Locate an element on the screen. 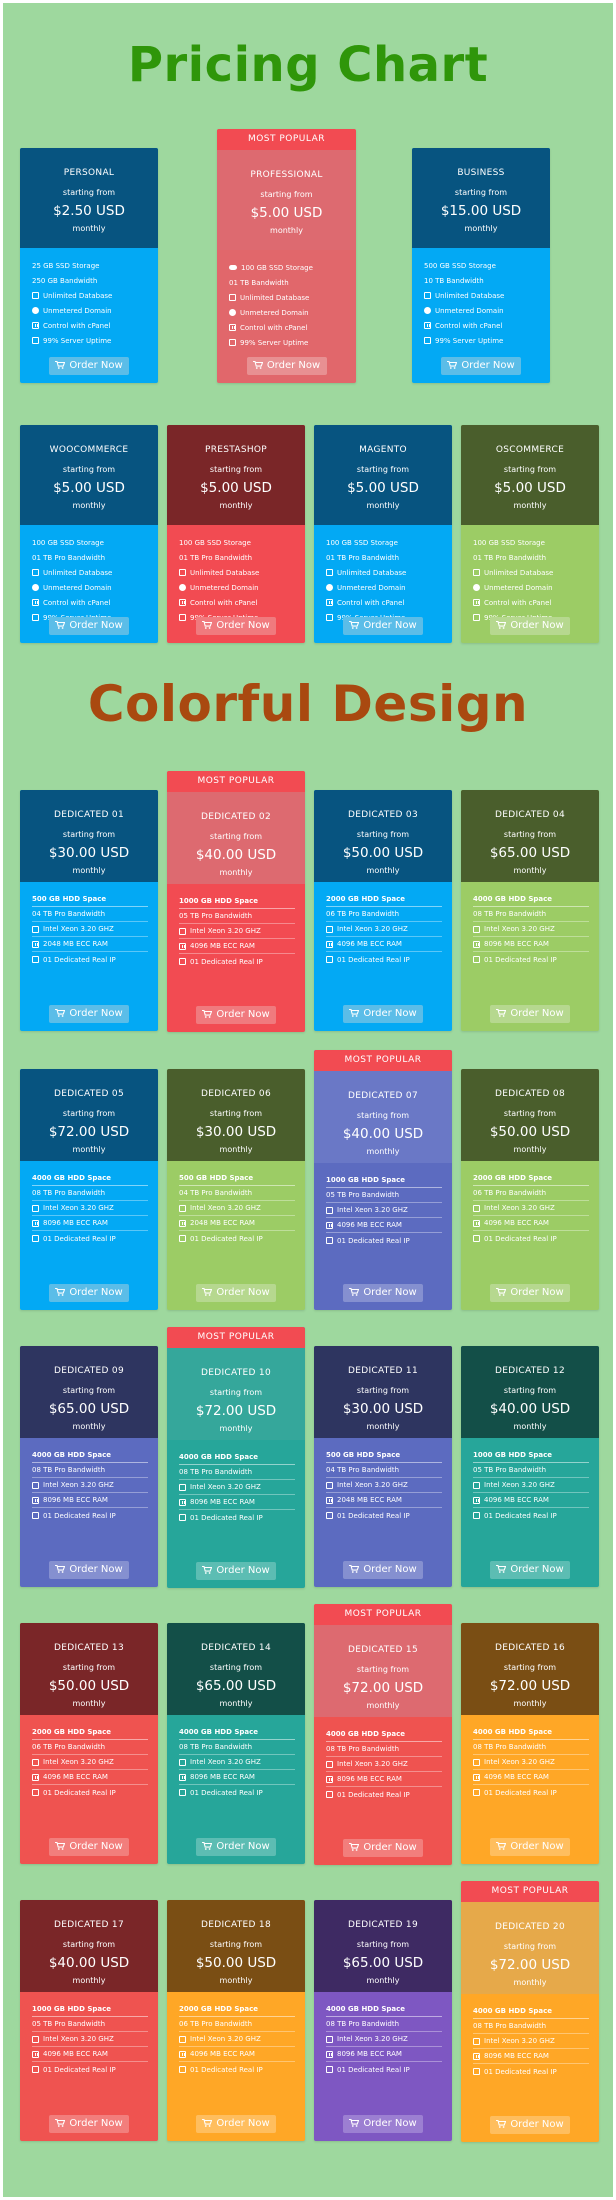 The height and width of the screenshot is (2200, 616). plan-name: WOOCOMMERCE is located at coordinates (89, 450).